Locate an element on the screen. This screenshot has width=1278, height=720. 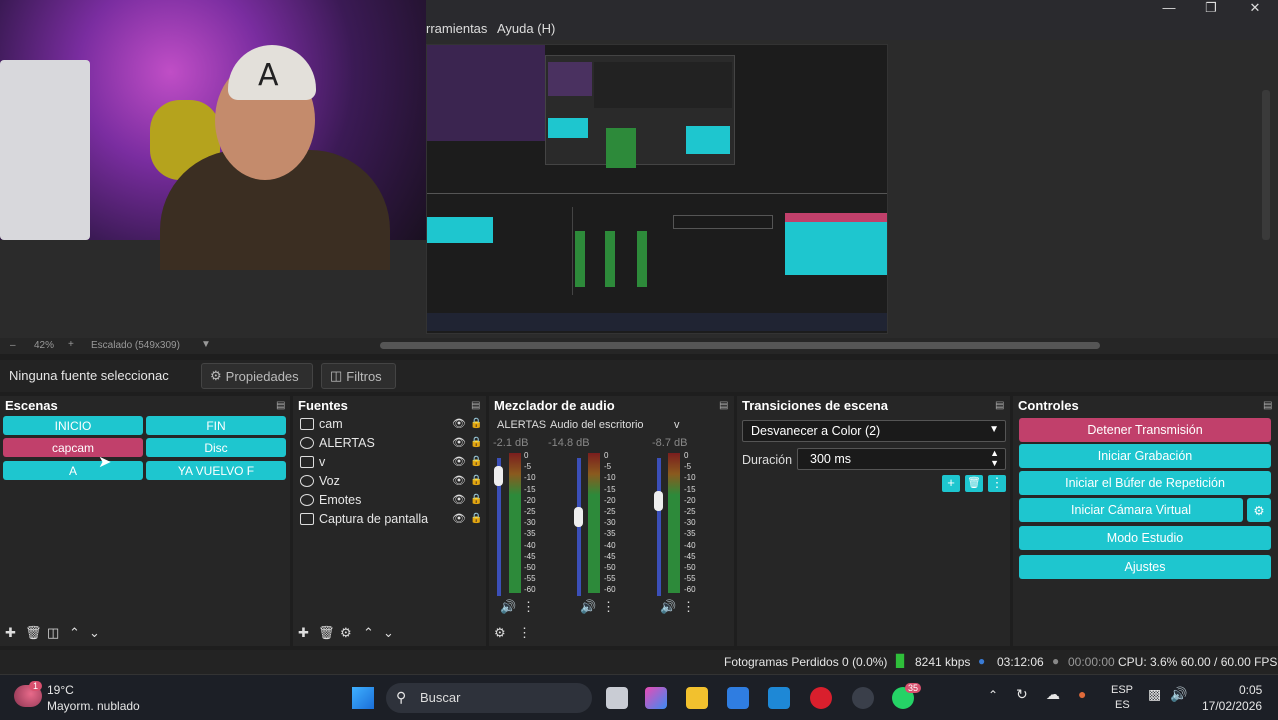
meter-tick-label: 0 is located at coordinates (526, 455).